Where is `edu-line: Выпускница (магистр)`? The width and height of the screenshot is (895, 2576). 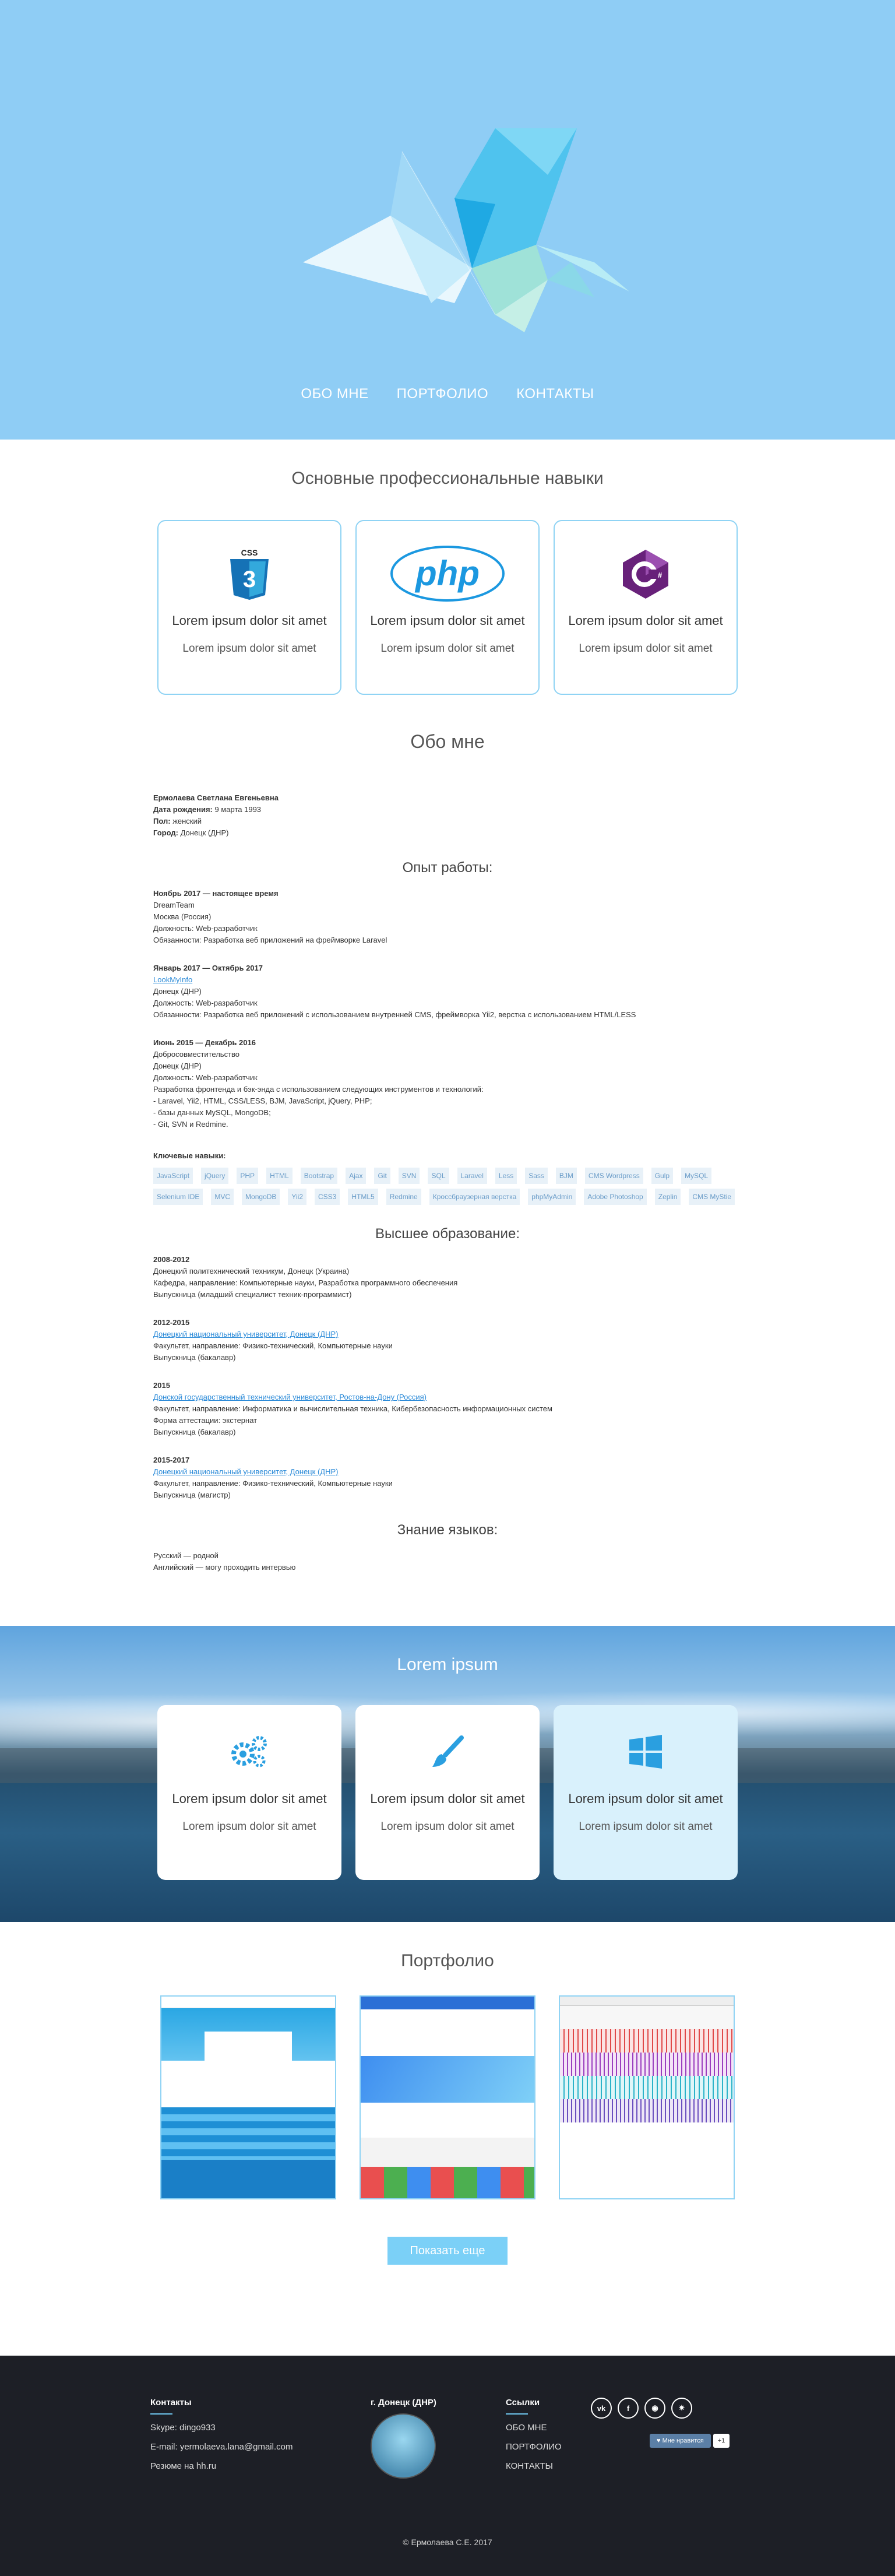
edu-line: Выпускница (магистр) is located at coordinates (192, 1495).